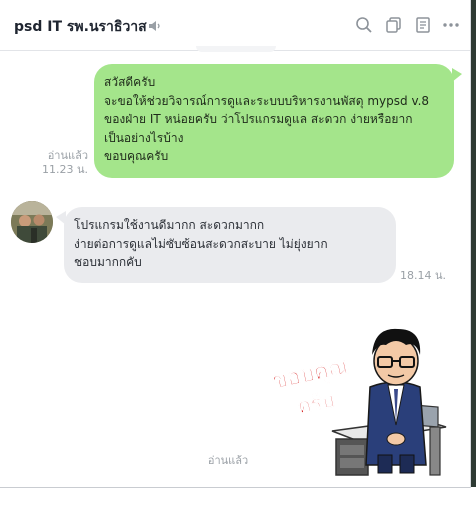  Describe the element at coordinates (130, 82) in the screenshot. I see `message-line: สวัสดีครับ` at that location.